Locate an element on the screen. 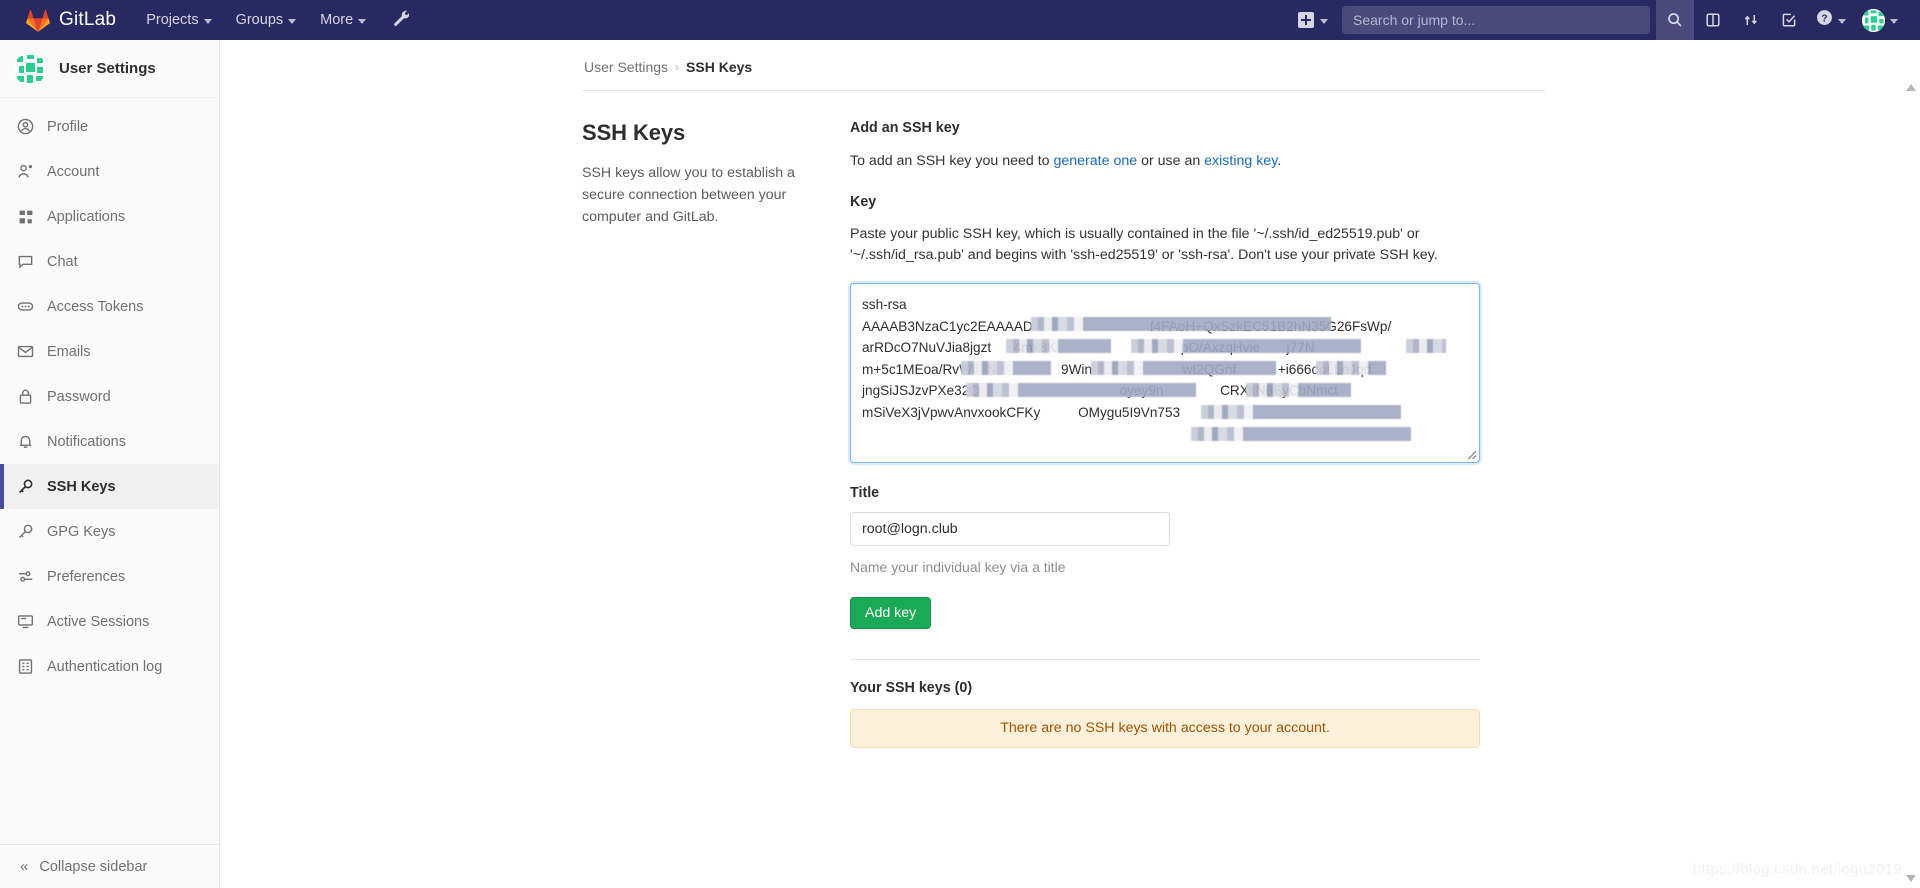 The width and height of the screenshot is (1920, 888). sidebar-item-preferences: Preferences is located at coordinates (109, 576).